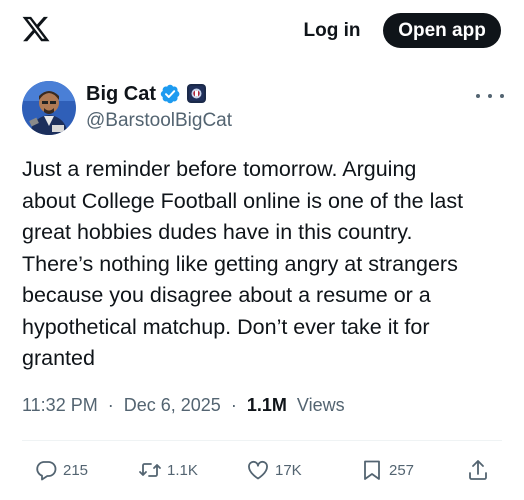 The width and height of the screenshot is (524, 500). What do you see at coordinates (320, 405) in the screenshot?
I see `views-label: Views` at bounding box center [320, 405].